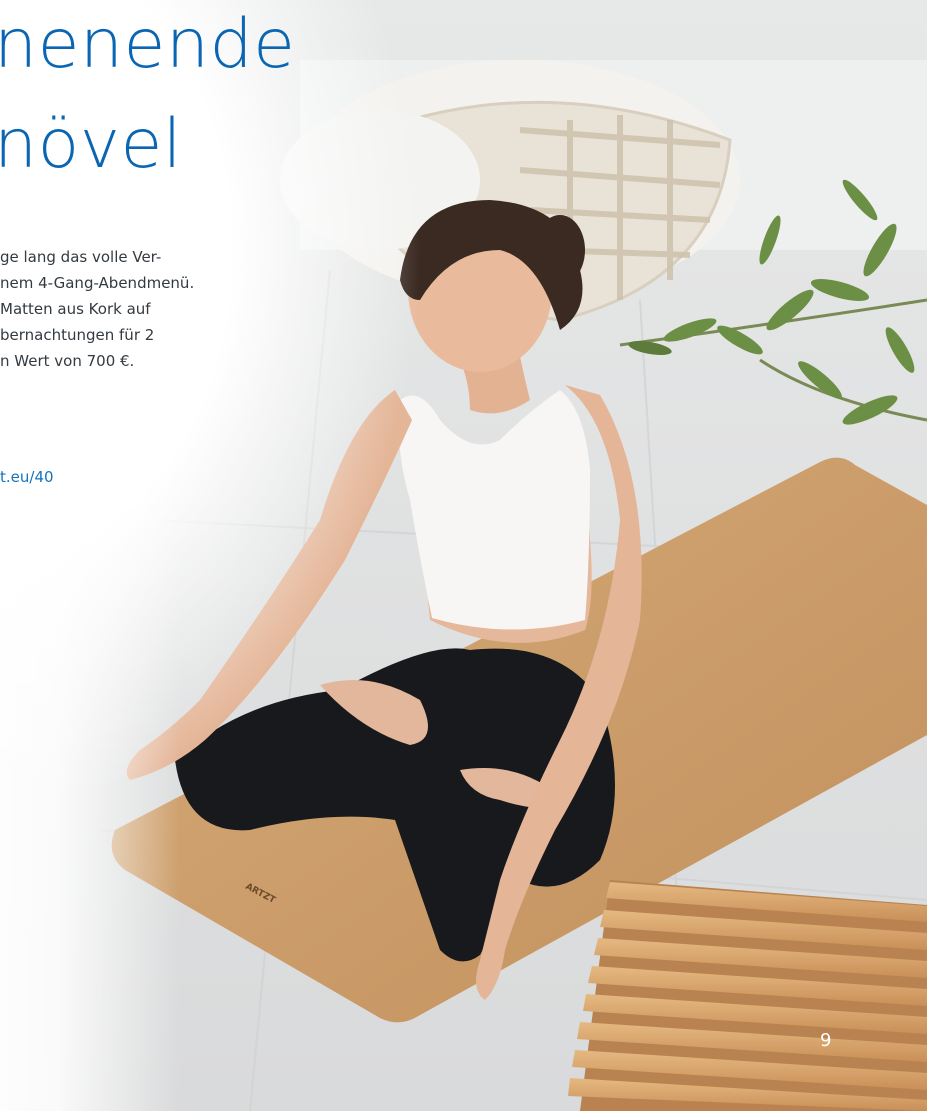  I want to click on body-line: n Wert von 700 €., so click(67, 361).